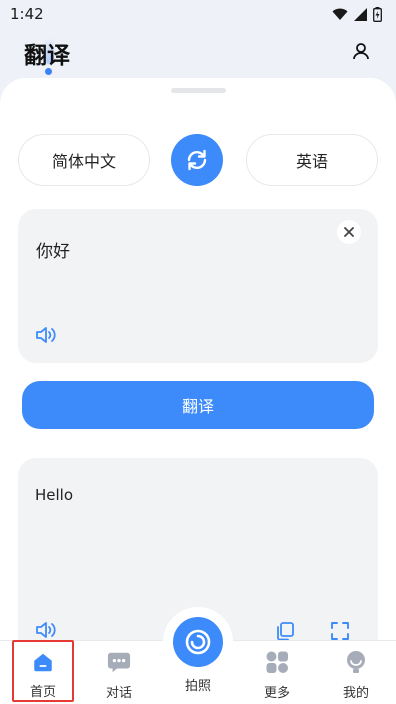 The image size is (396, 704). I want to click on signal-icon, so click(360, 14).